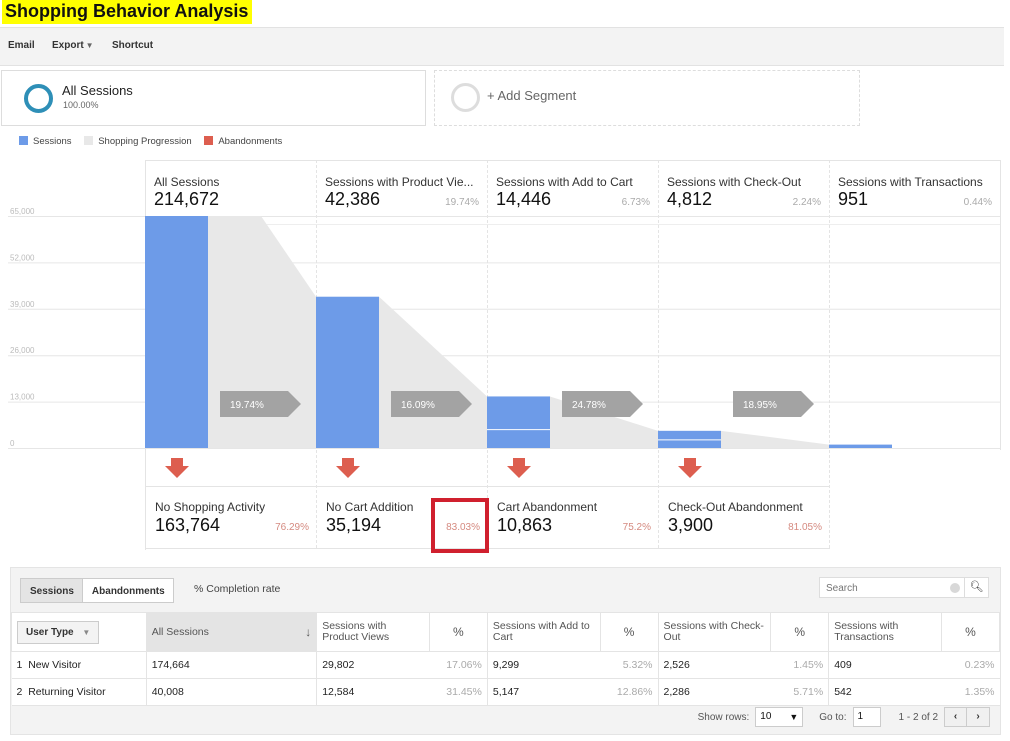 The width and height of the screenshot is (1010, 741). I want to click on cell: 174,664, so click(231, 665).